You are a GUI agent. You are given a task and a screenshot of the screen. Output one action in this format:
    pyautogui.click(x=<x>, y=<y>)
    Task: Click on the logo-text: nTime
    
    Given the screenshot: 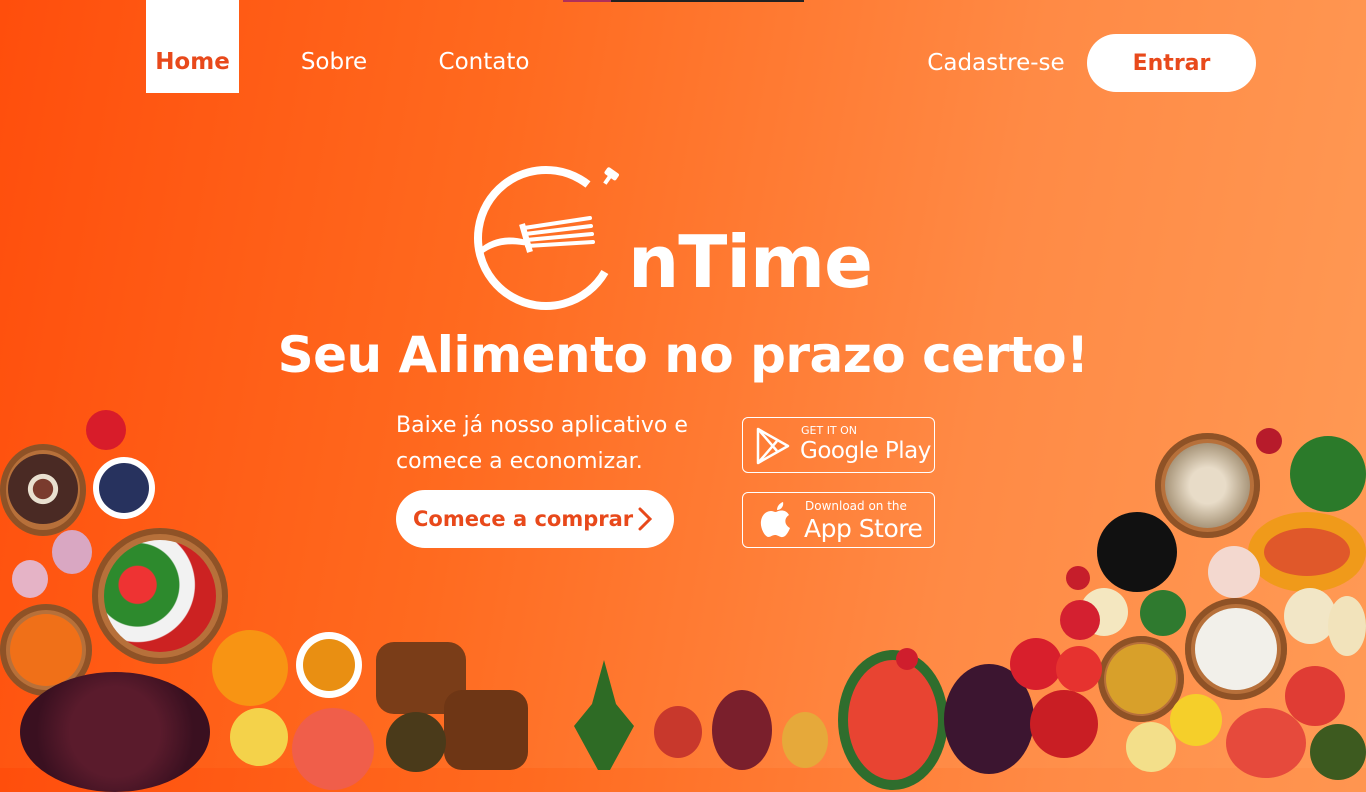 What is the action you would take?
    pyautogui.click(x=750, y=262)
    